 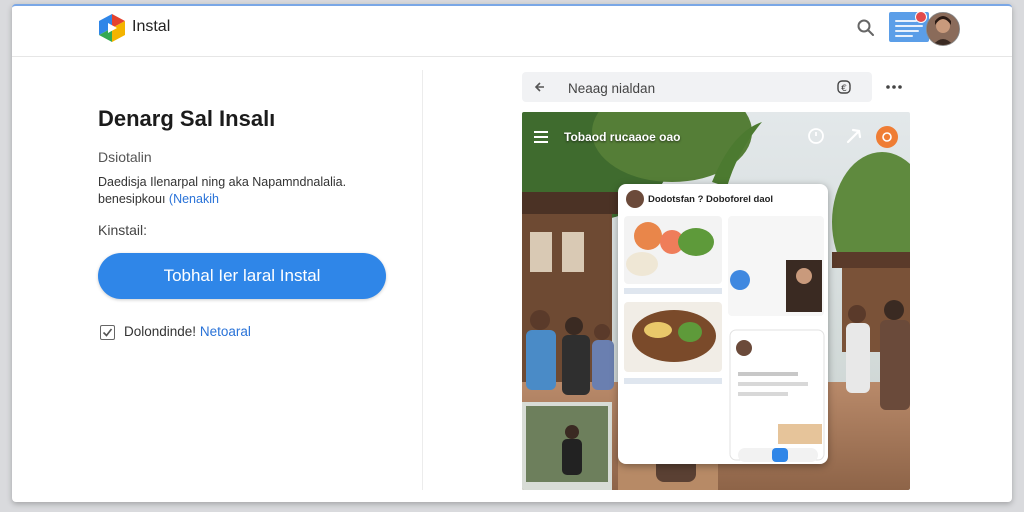 I want to click on install-button: Tobhal Ier laral Instal, so click(x=242, y=276).